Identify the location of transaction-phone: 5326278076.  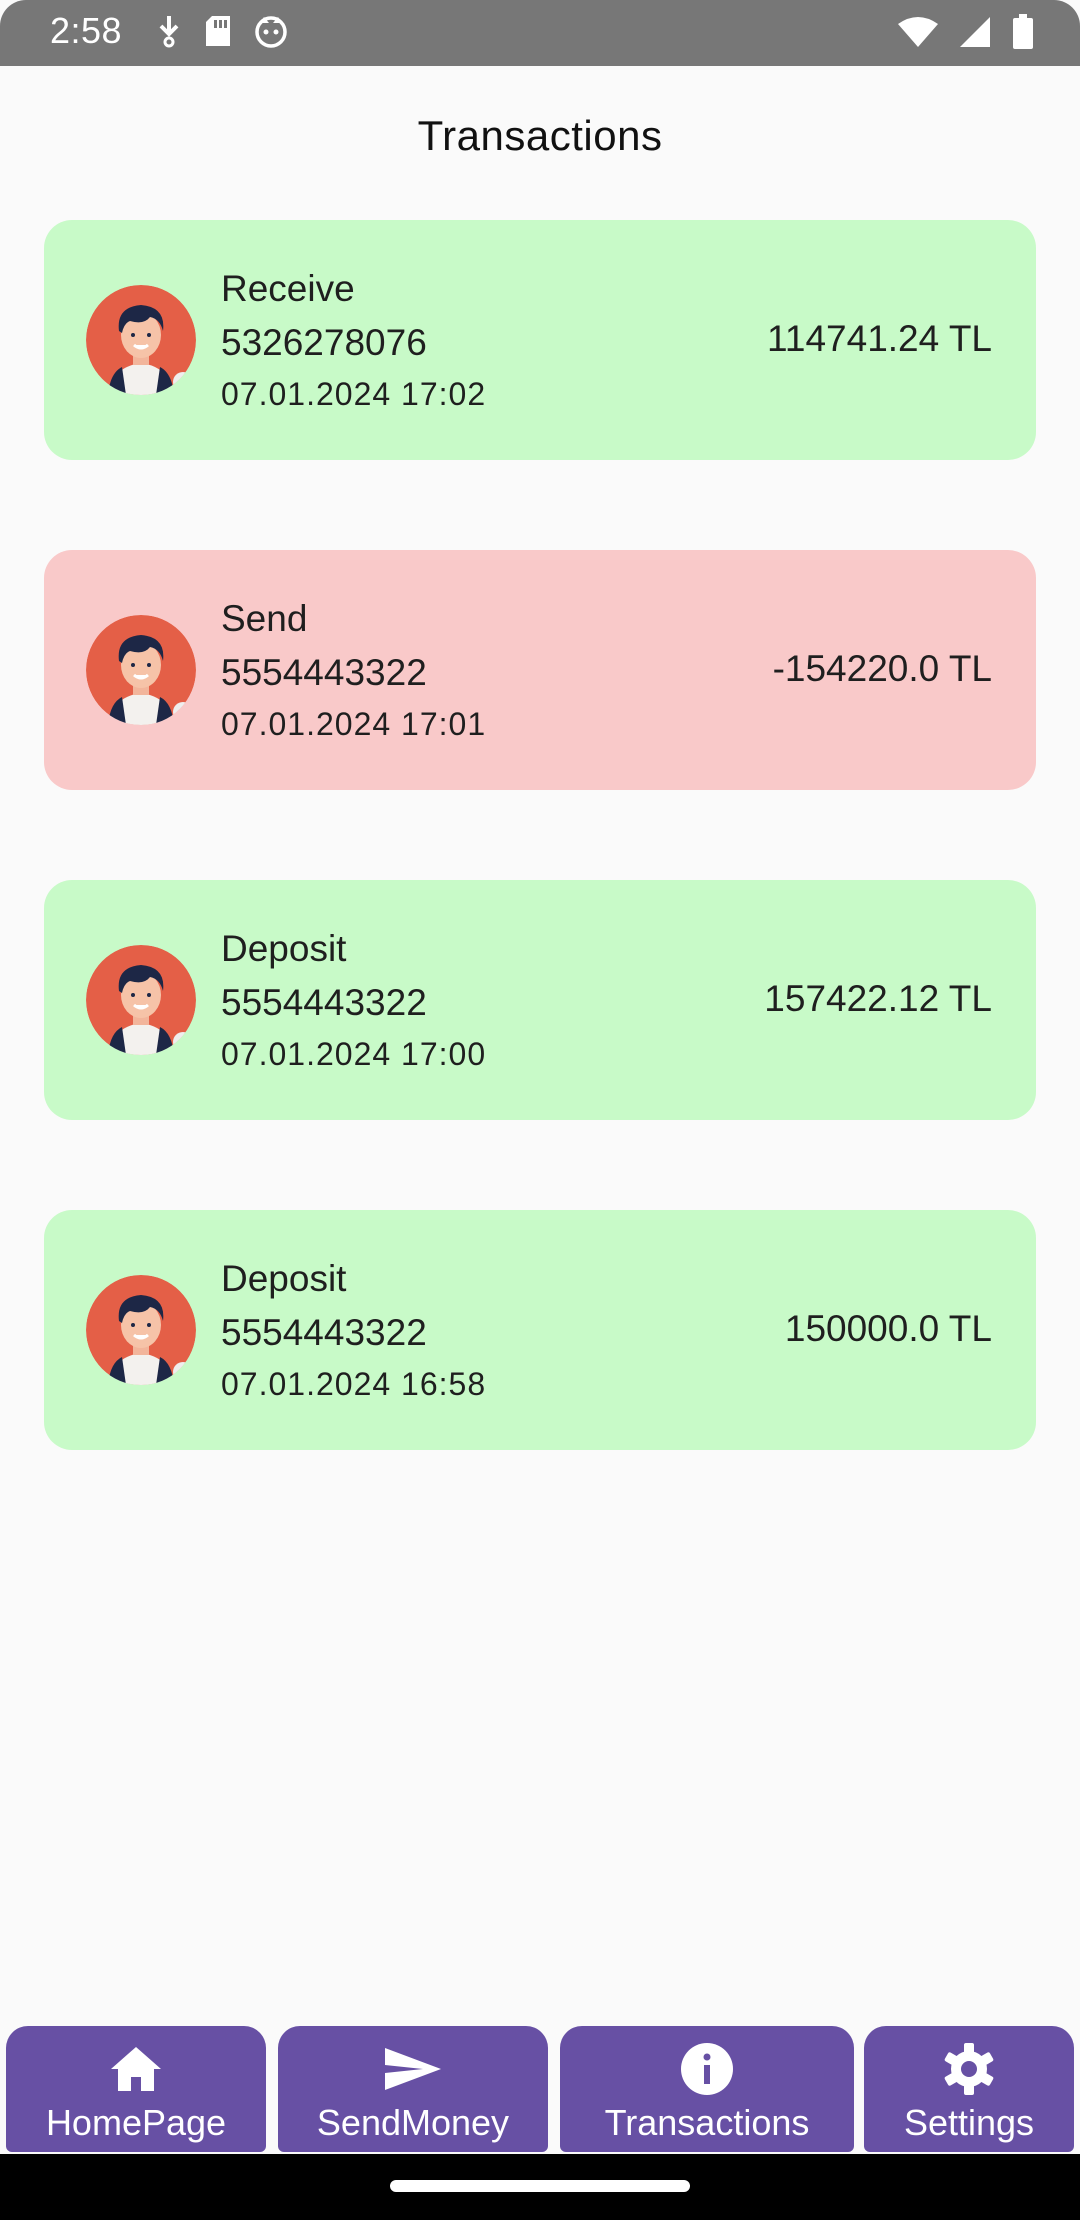
(324, 342).